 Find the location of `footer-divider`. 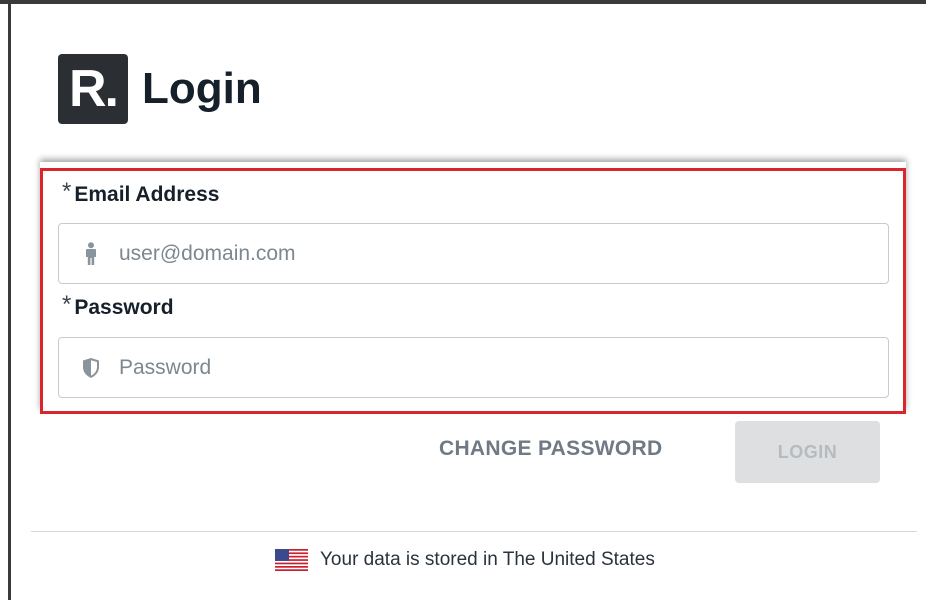

footer-divider is located at coordinates (474, 531).